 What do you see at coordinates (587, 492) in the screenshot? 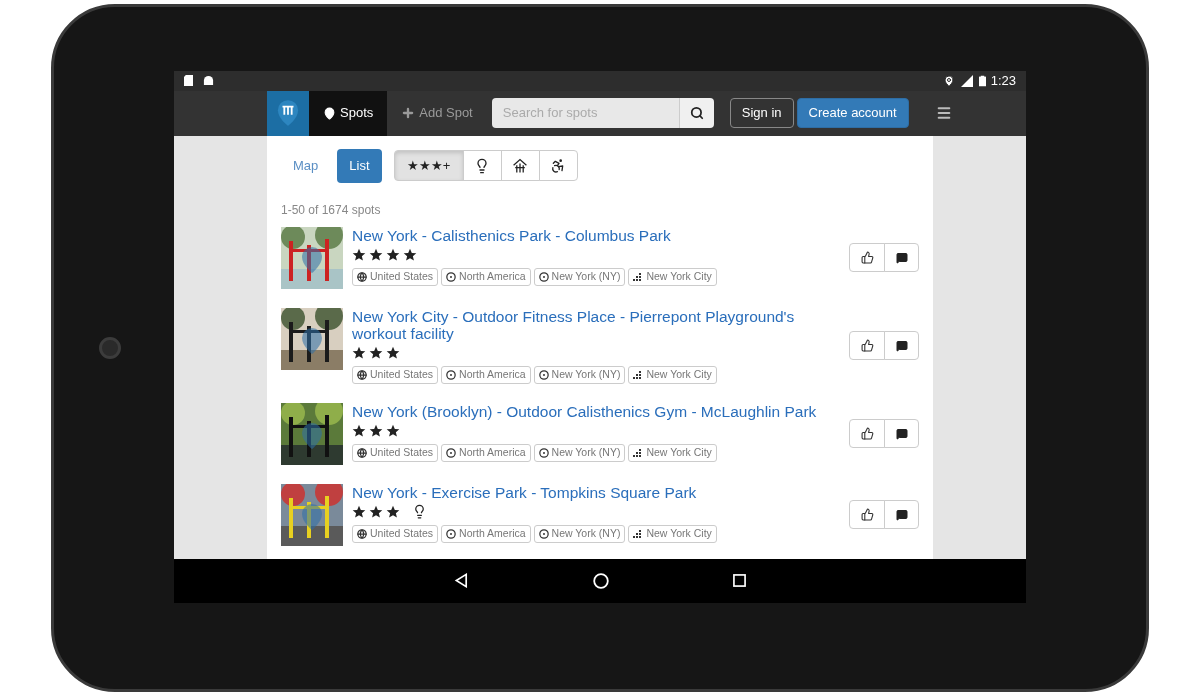
I see `spot-title-link: New York - Exercise Park - Tompkins Square Park` at bounding box center [587, 492].